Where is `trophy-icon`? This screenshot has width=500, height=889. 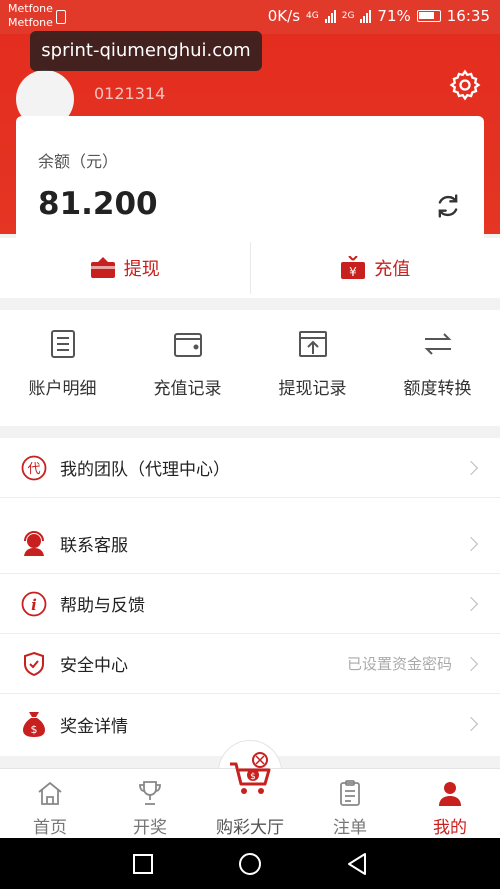
trophy-icon is located at coordinates (150, 793).